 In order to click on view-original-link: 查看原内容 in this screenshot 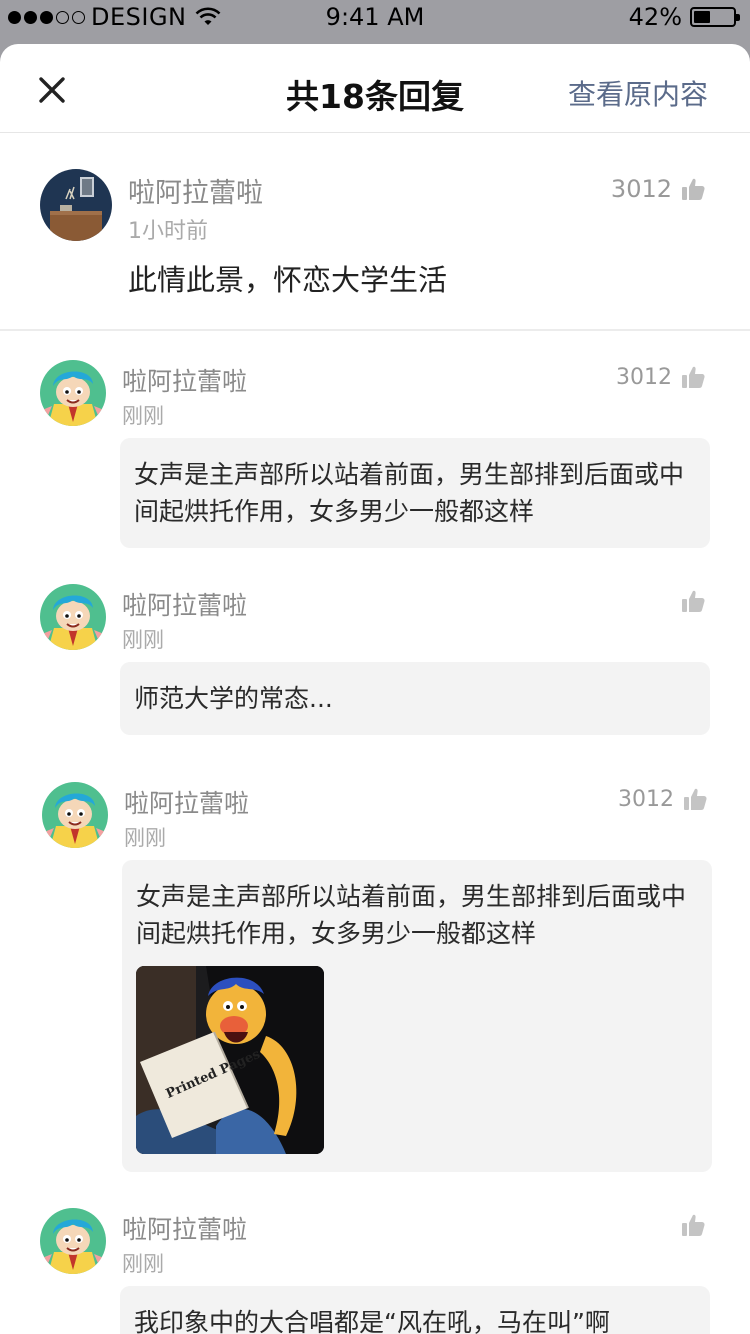, I will do `click(638, 93)`.